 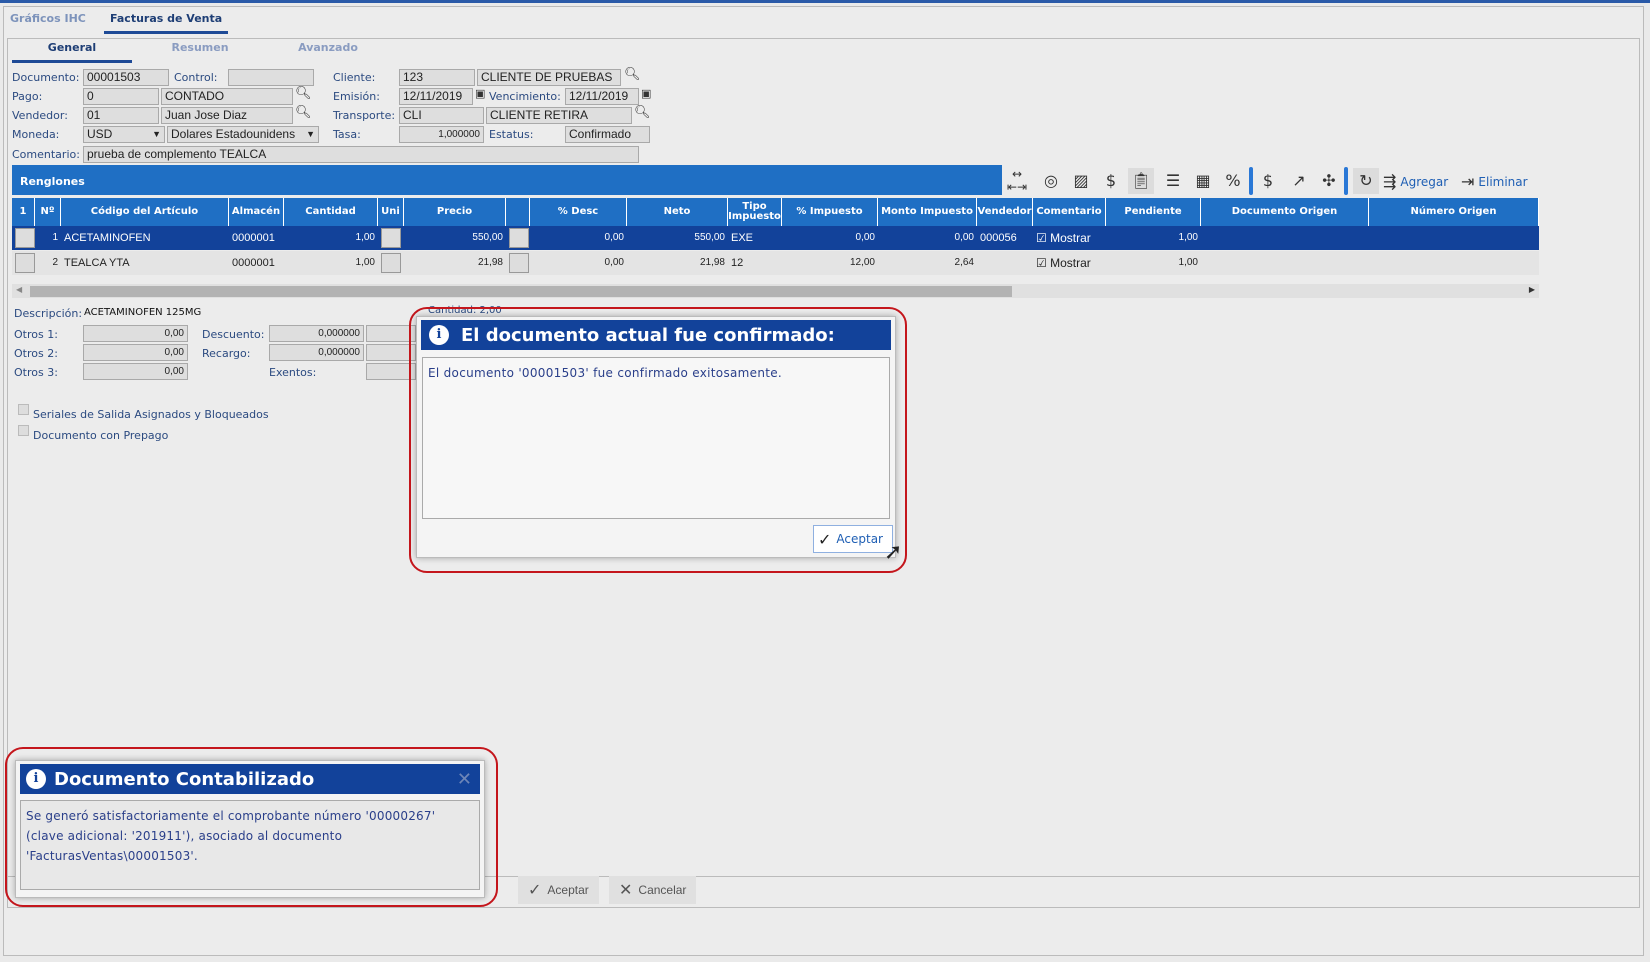 I want to click on column-header: Nº, so click(x=48, y=212).